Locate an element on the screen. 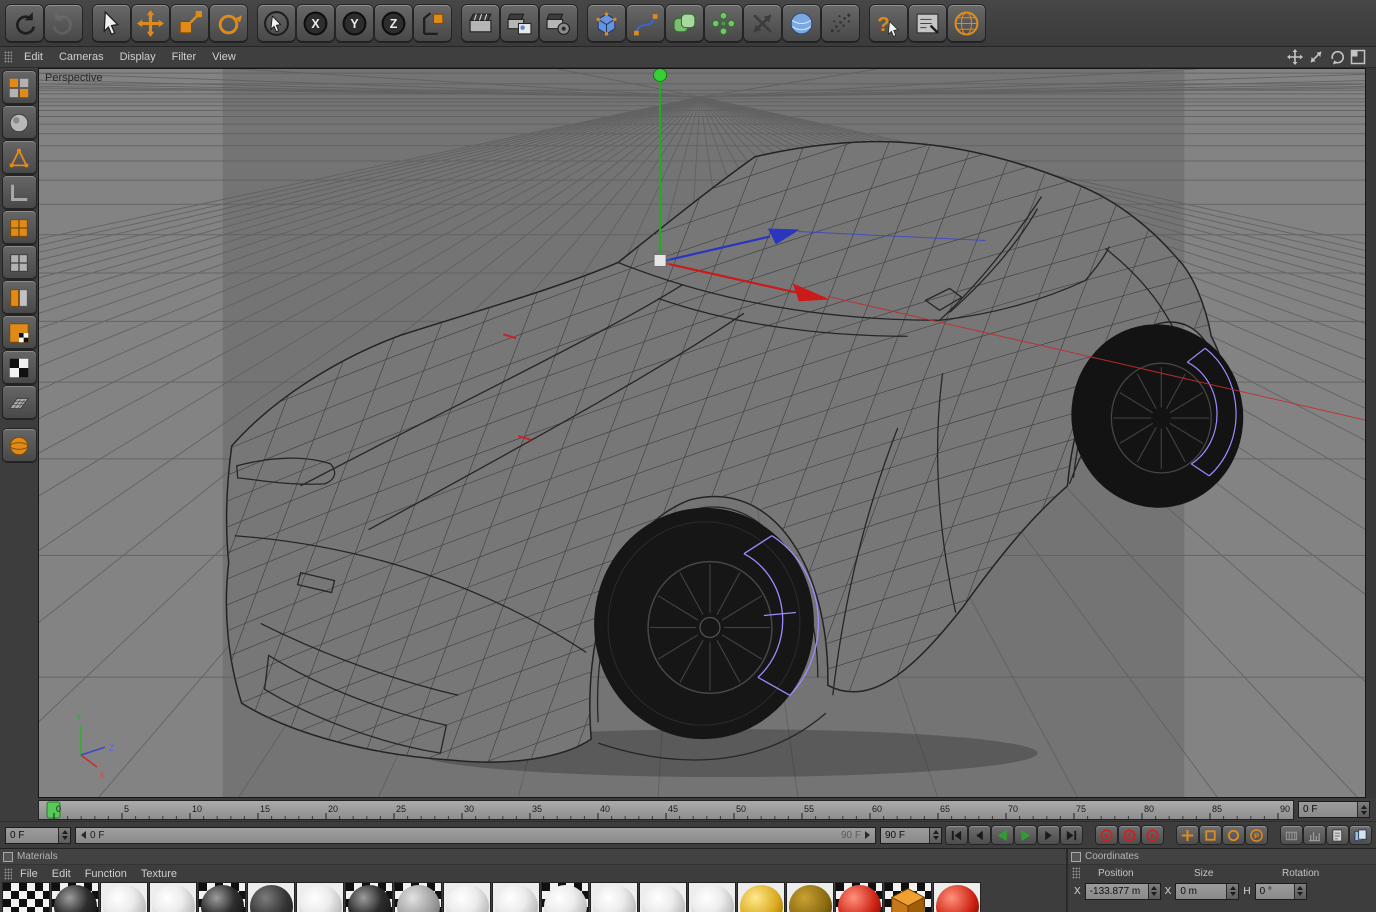 Image resolution: width=1376 pixels, height=912 pixels. menu-view: View is located at coordinates (224, 57).